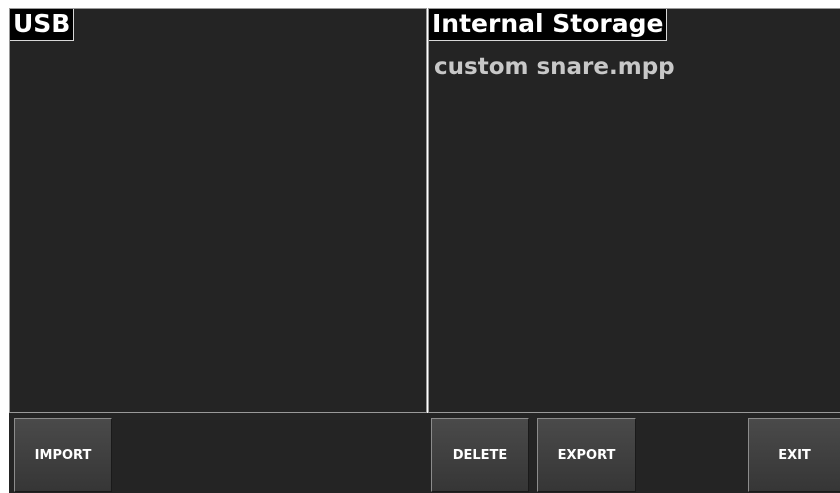 Image resolution: width=840 pixels, height=493 pixels. I want to click on export-button: EXPORT, so click(586, 455).